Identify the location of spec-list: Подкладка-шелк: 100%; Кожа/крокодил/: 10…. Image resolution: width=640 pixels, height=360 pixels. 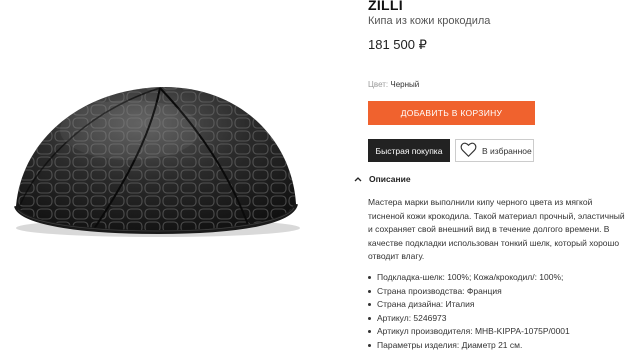
(503, 311).